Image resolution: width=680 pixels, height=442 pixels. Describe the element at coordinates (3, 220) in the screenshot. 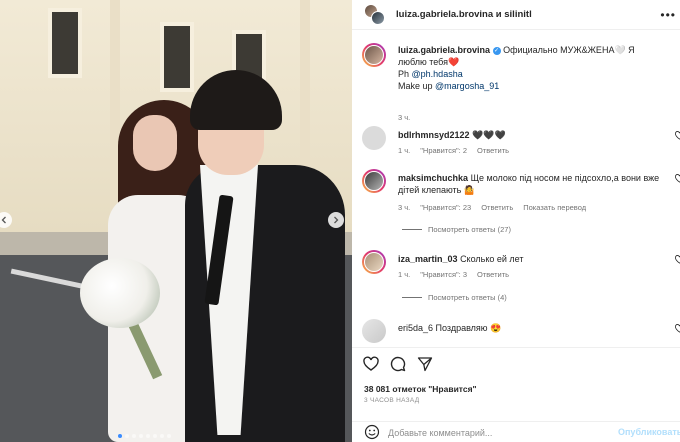

I see `chevron-left-icon` at that location.